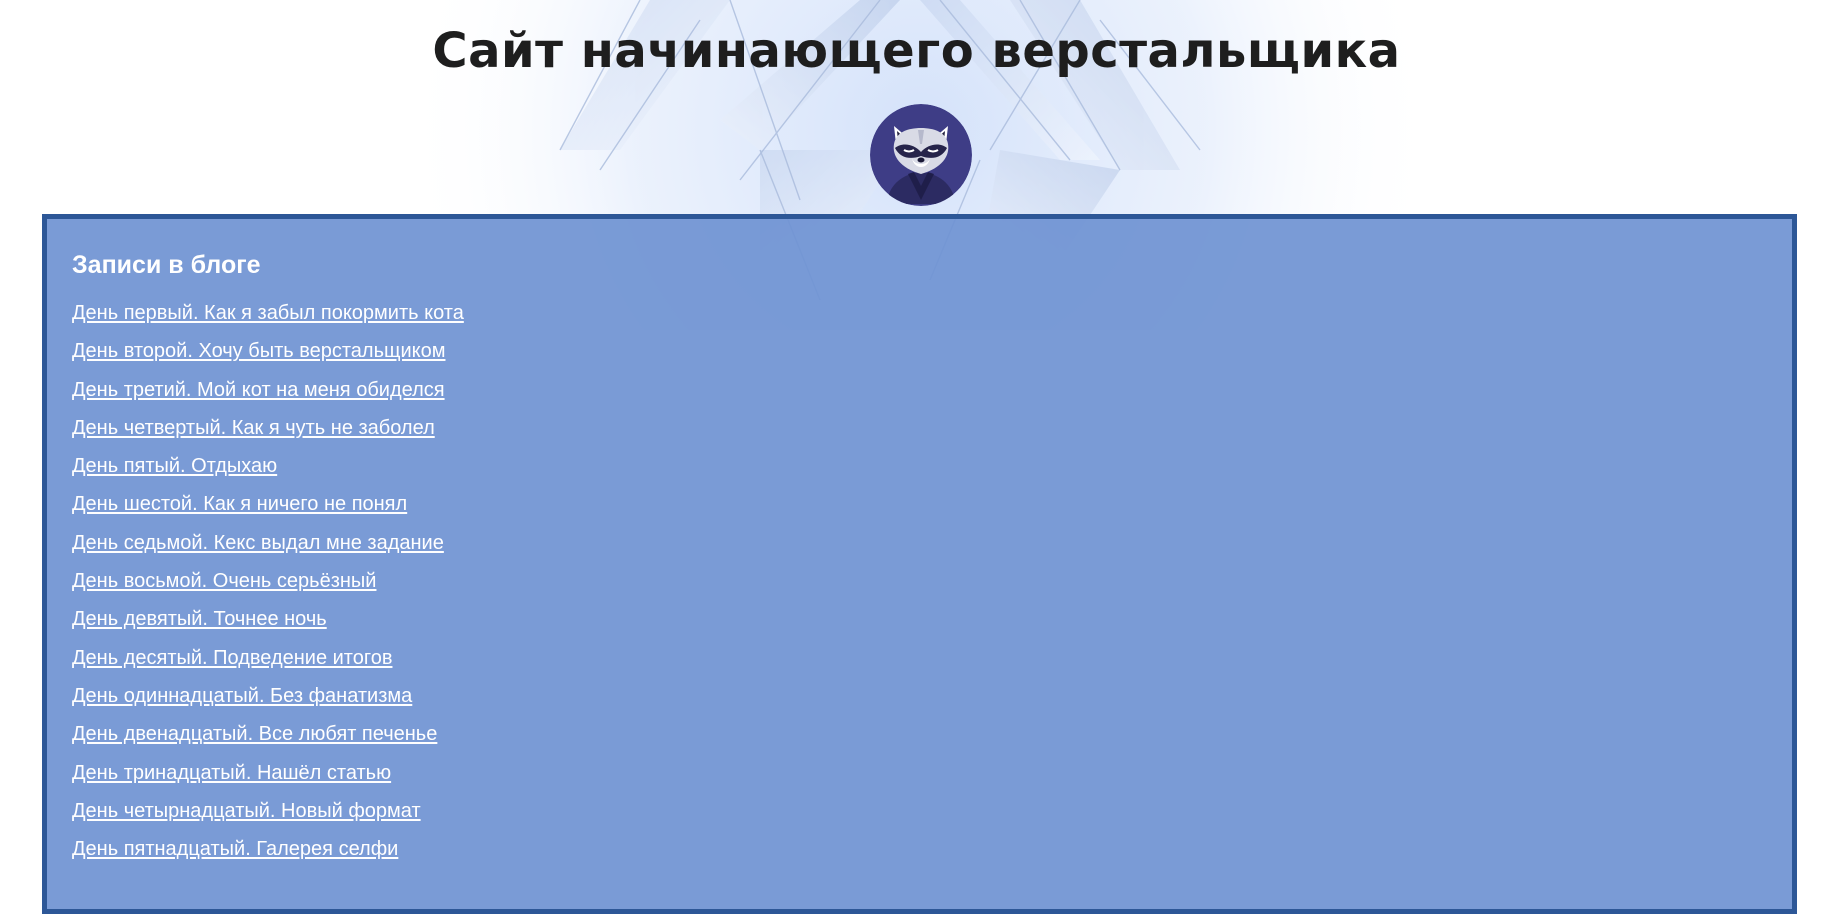  I want to click on list-item: День четырнадцатый. Новый формат, so click(268, 818).